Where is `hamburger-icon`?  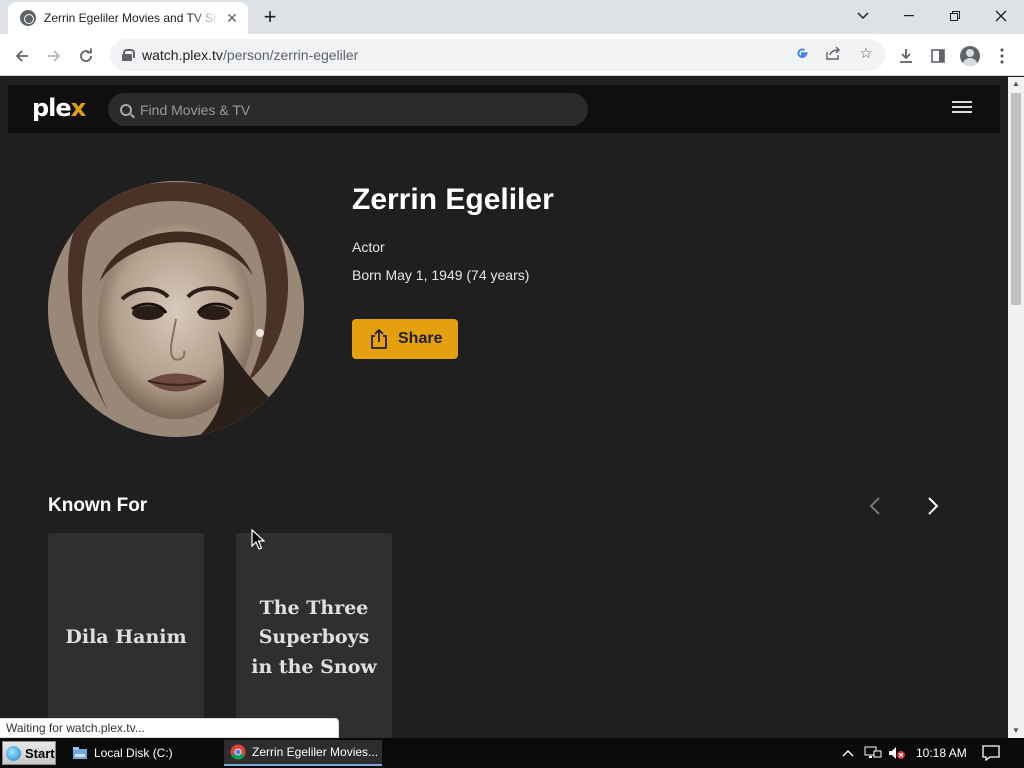 hamburger-icon is located at coordinates (962, 109).